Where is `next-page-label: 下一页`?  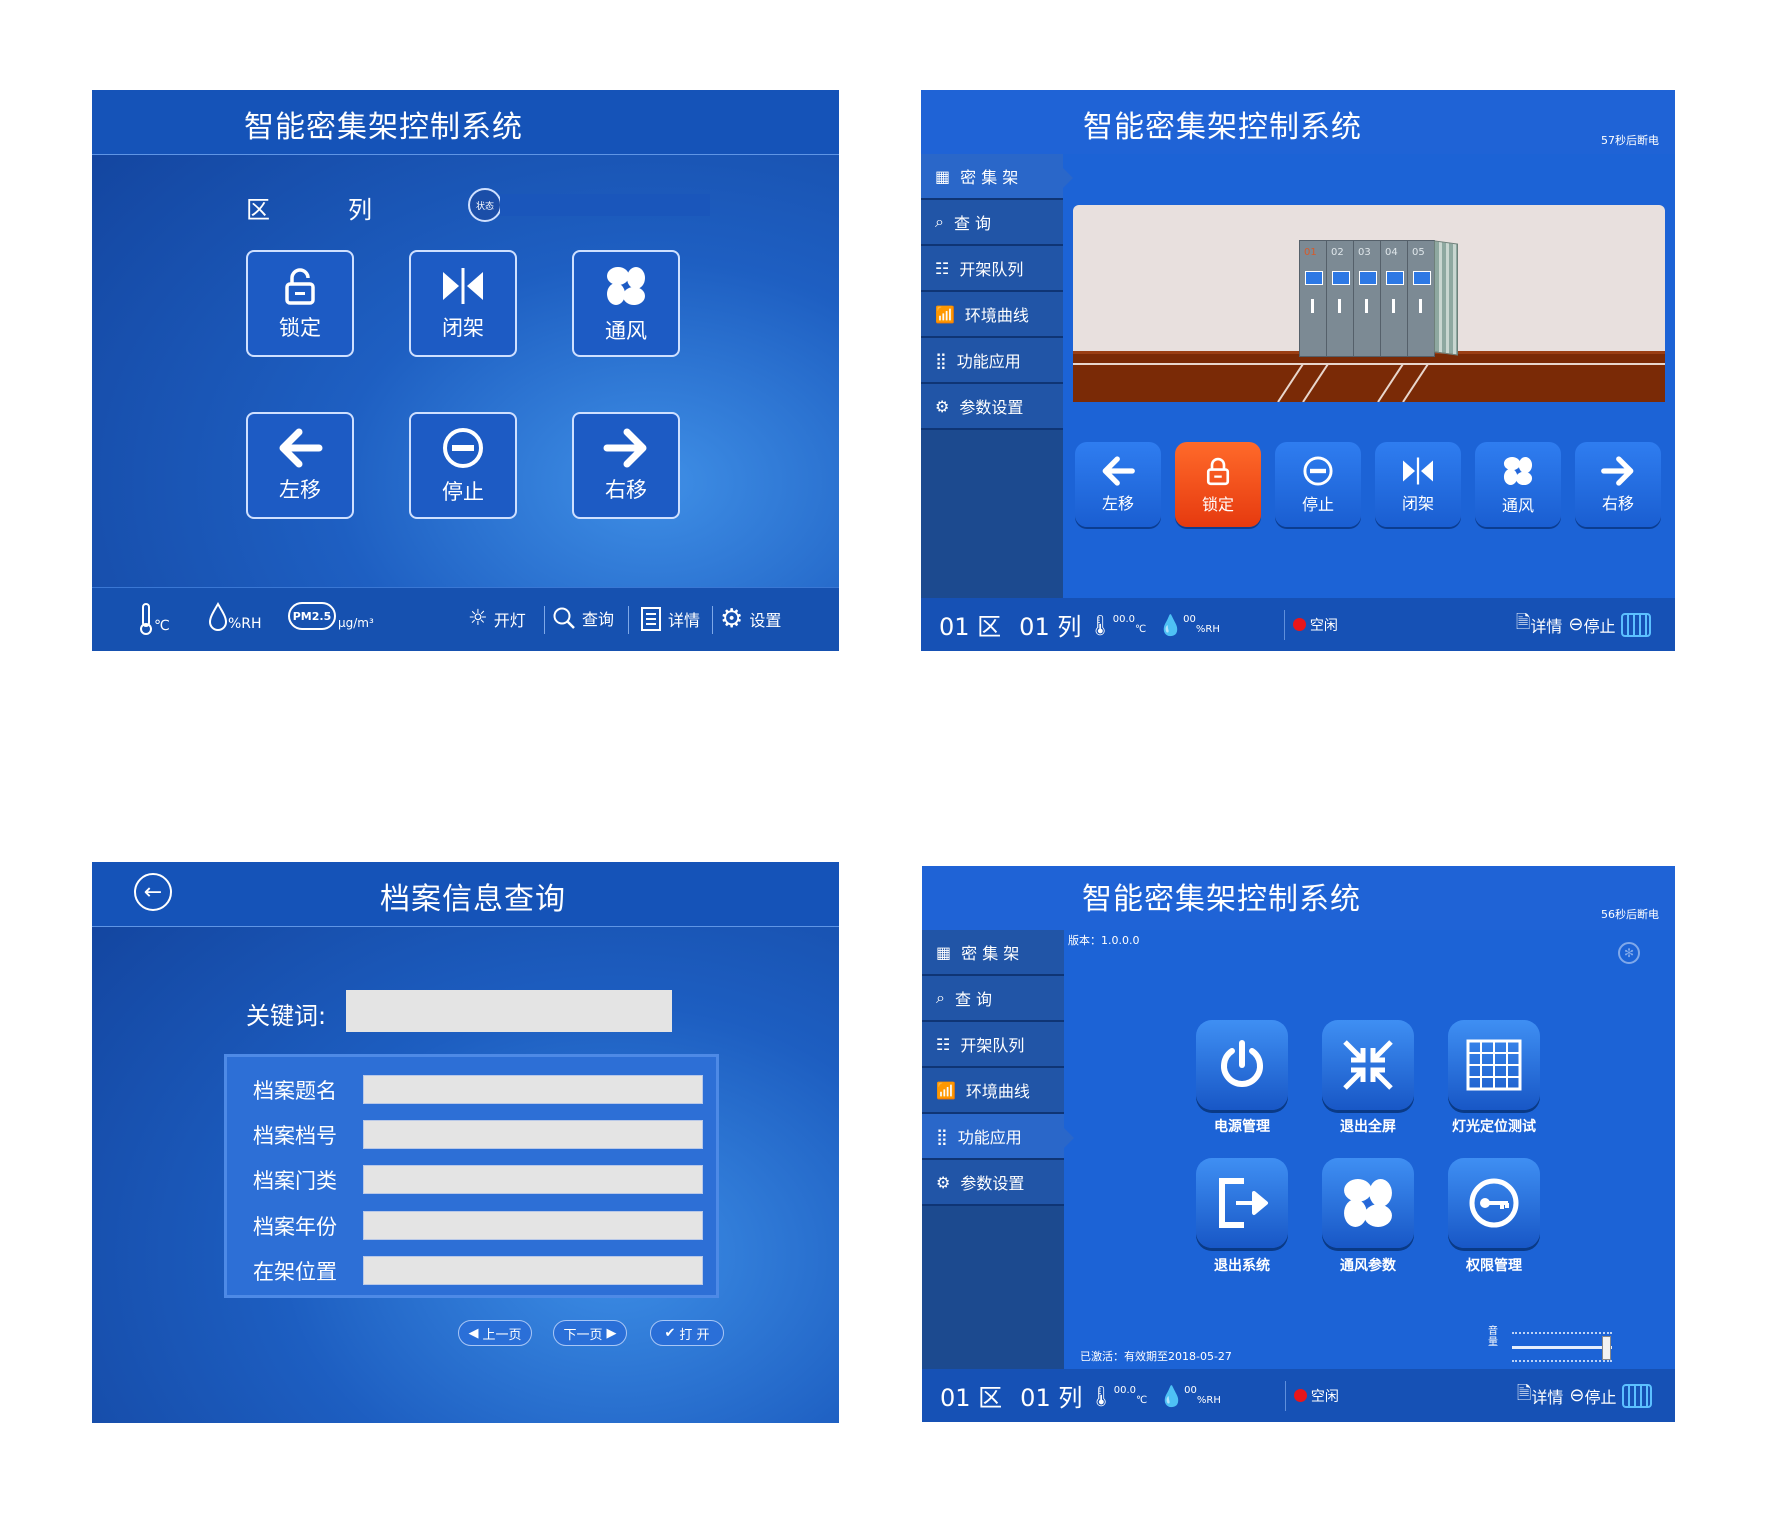 next-page-label: 下一页 is located at coordinates (583, 1335).